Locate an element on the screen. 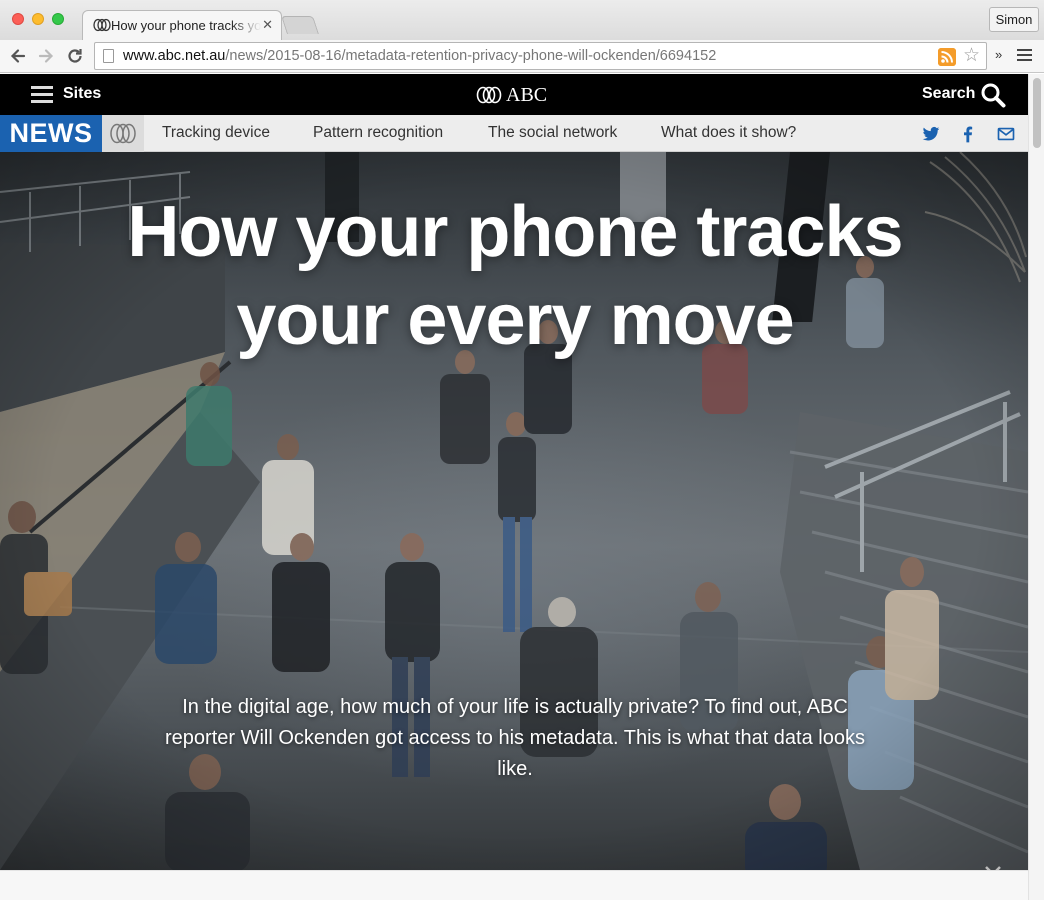  sites-menu-icon is located at coordinates (42, 94).